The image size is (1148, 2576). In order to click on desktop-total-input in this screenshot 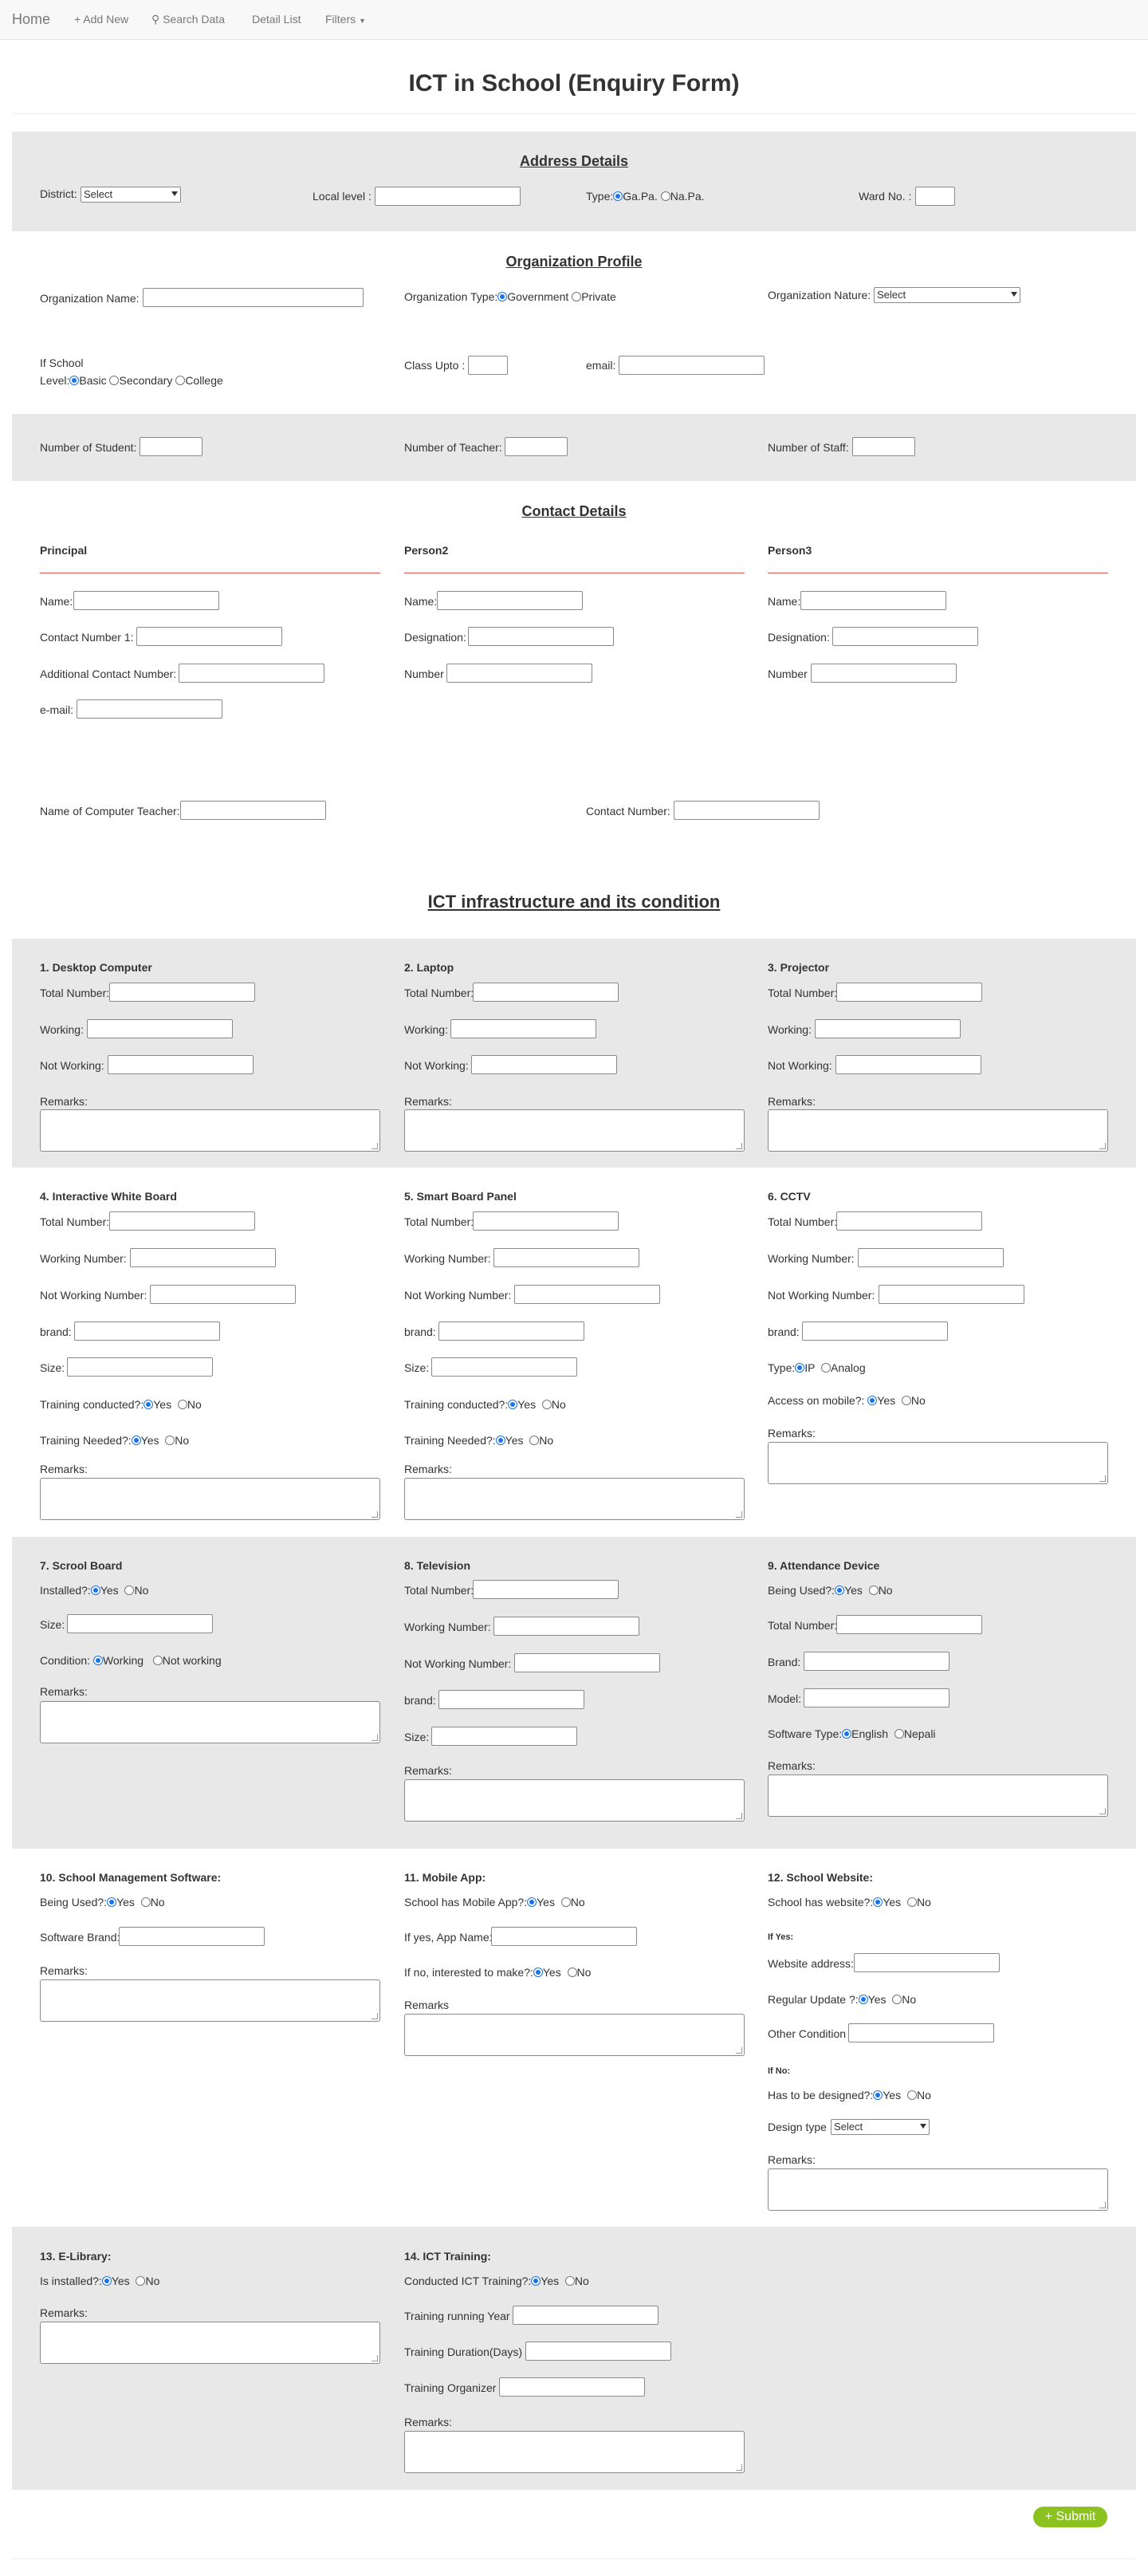, I will do `click(182, 992)`.